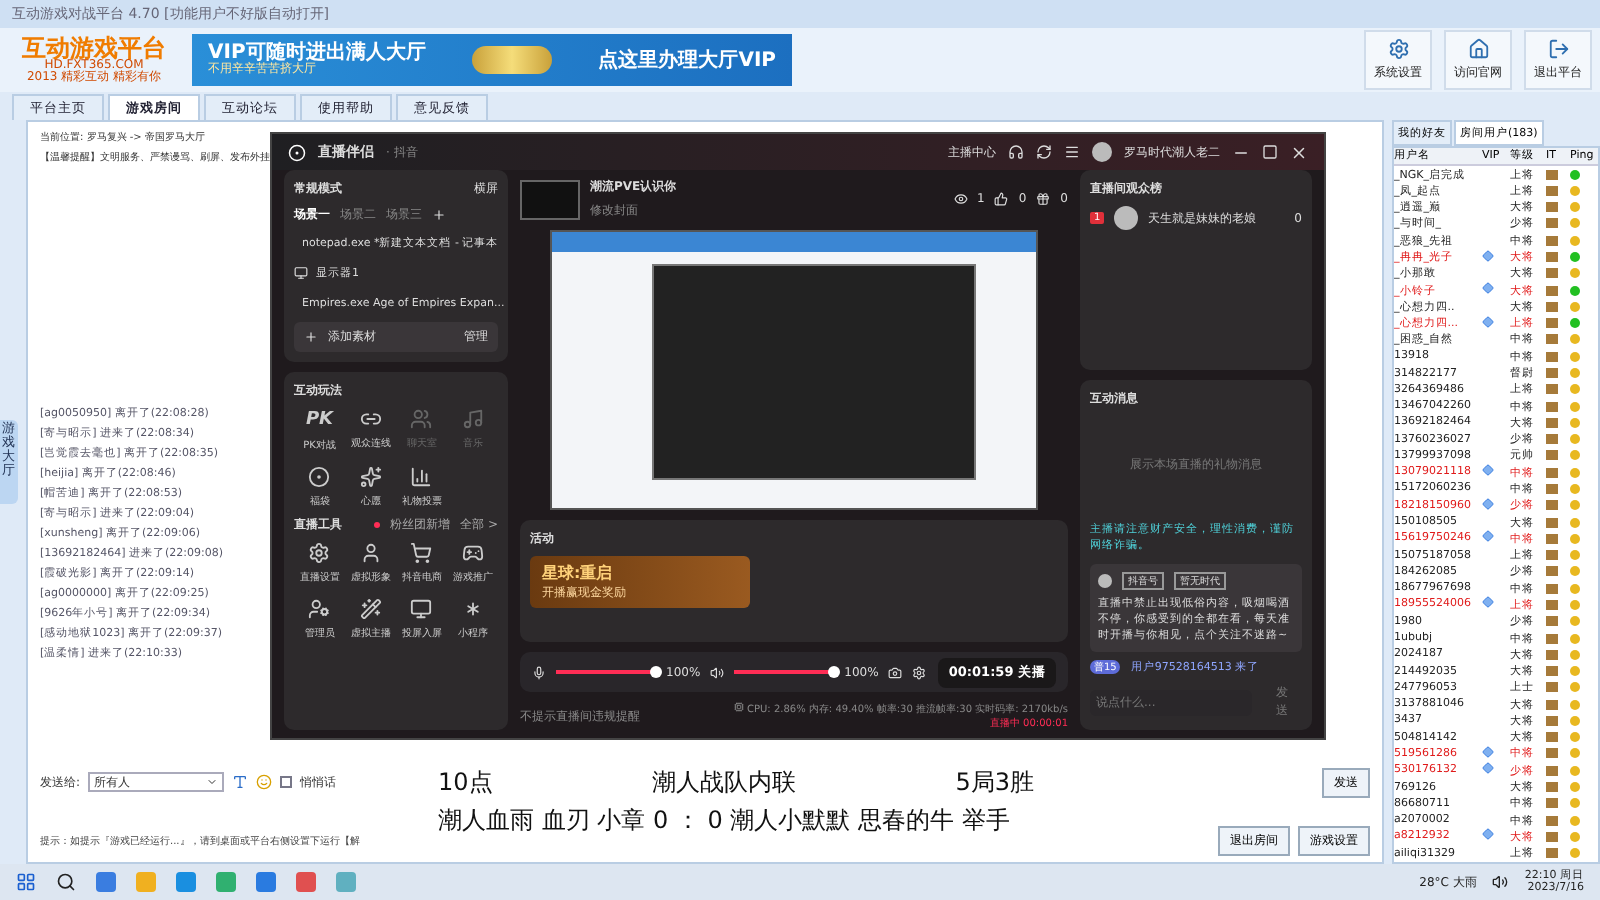 The width and height of the screenshot is (1600, 900). I want to click on people-icon, so click(421, 419).